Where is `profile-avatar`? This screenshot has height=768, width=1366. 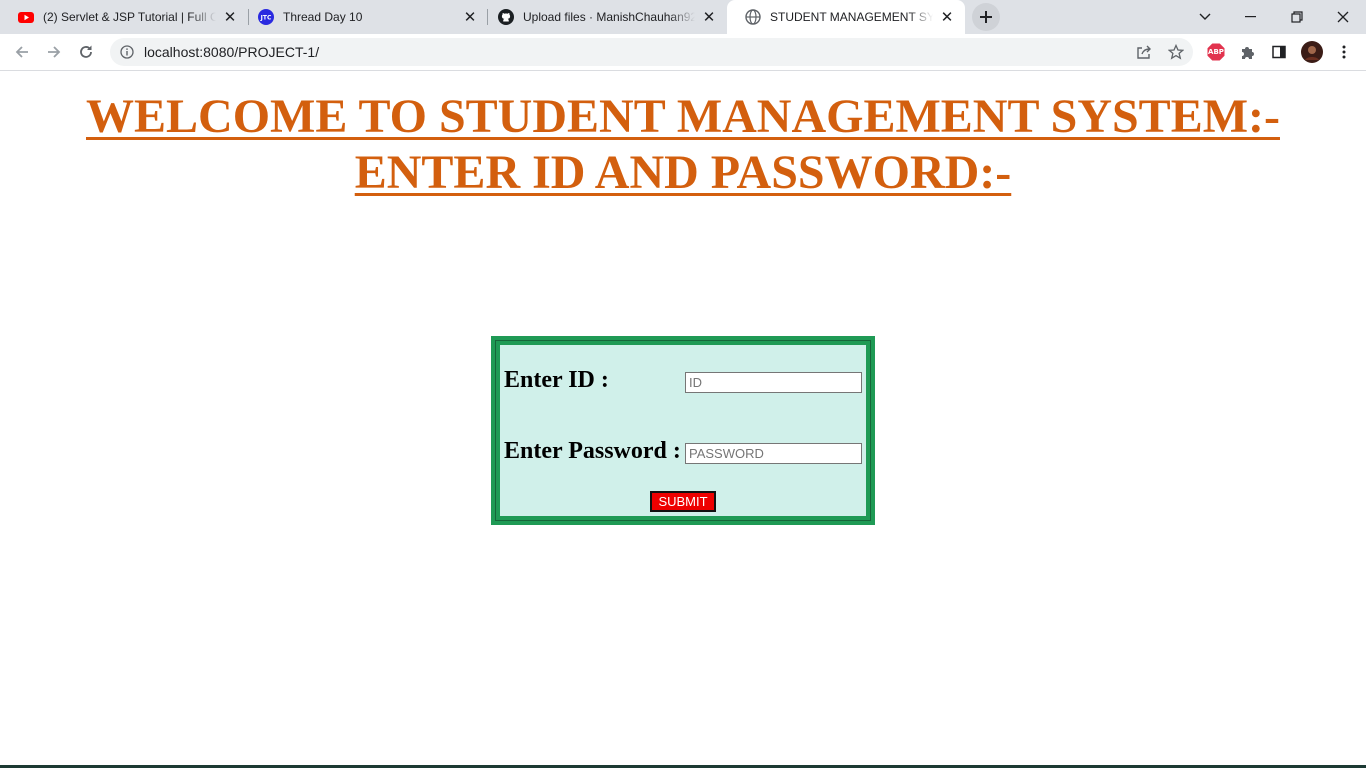
profile-avatar is located at coordinates (1312, 52).